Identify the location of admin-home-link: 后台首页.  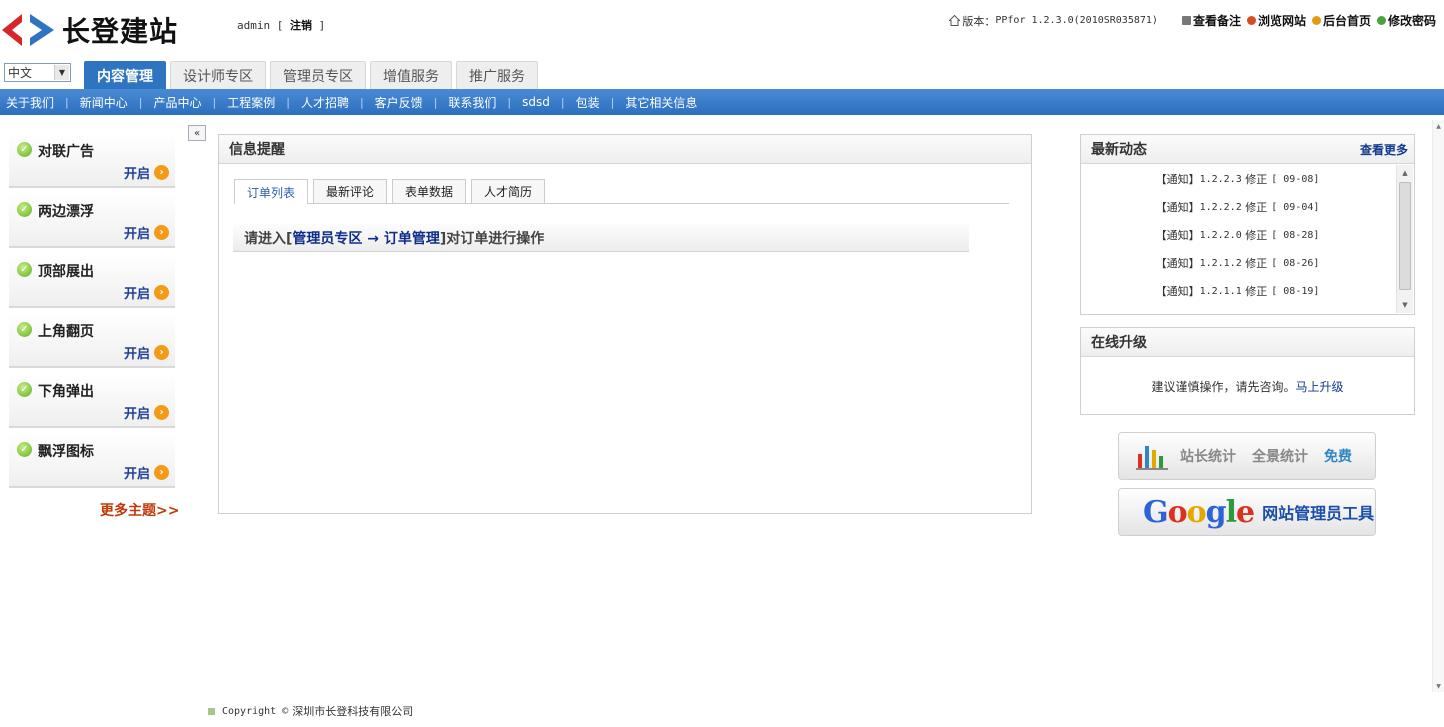
(1341, 20).